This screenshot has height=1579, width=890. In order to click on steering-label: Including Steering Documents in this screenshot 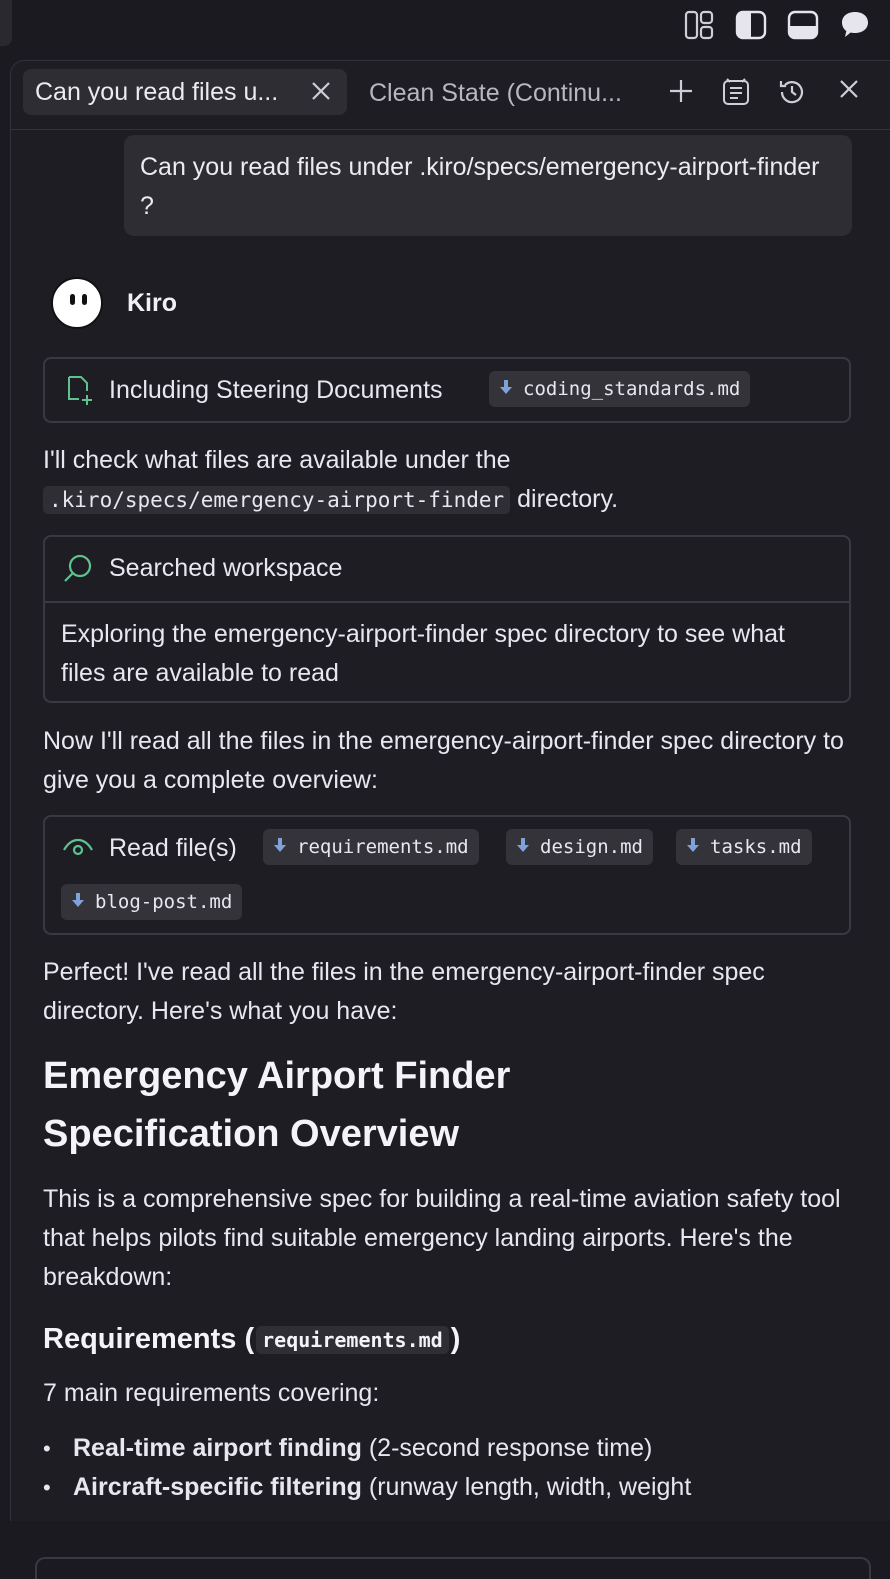, I will do `click(276, 390)`.